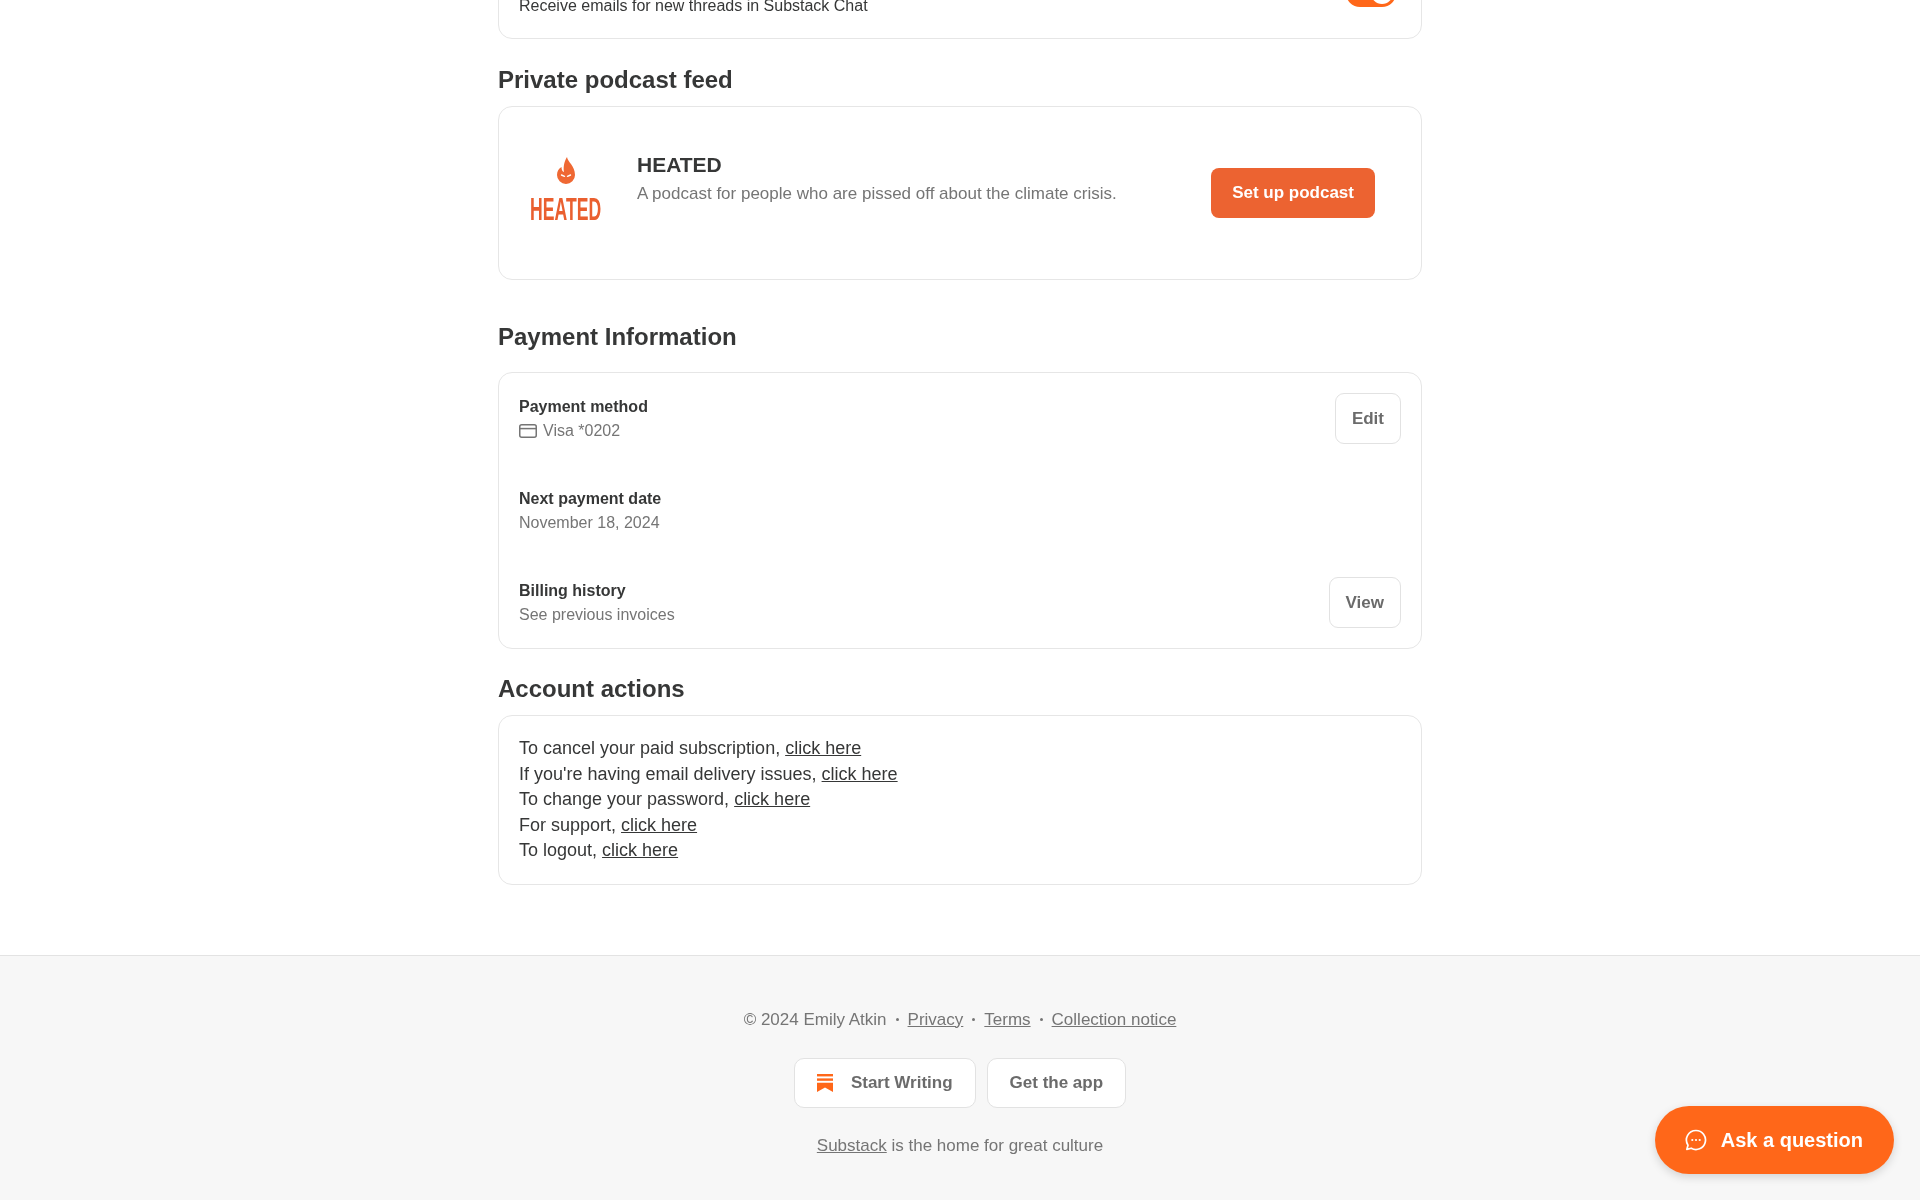  Describe the element at coordinates (693, 8) in the screenshot. I see `notification-description: Receive emails for new threads in Substack Chat` at that location.